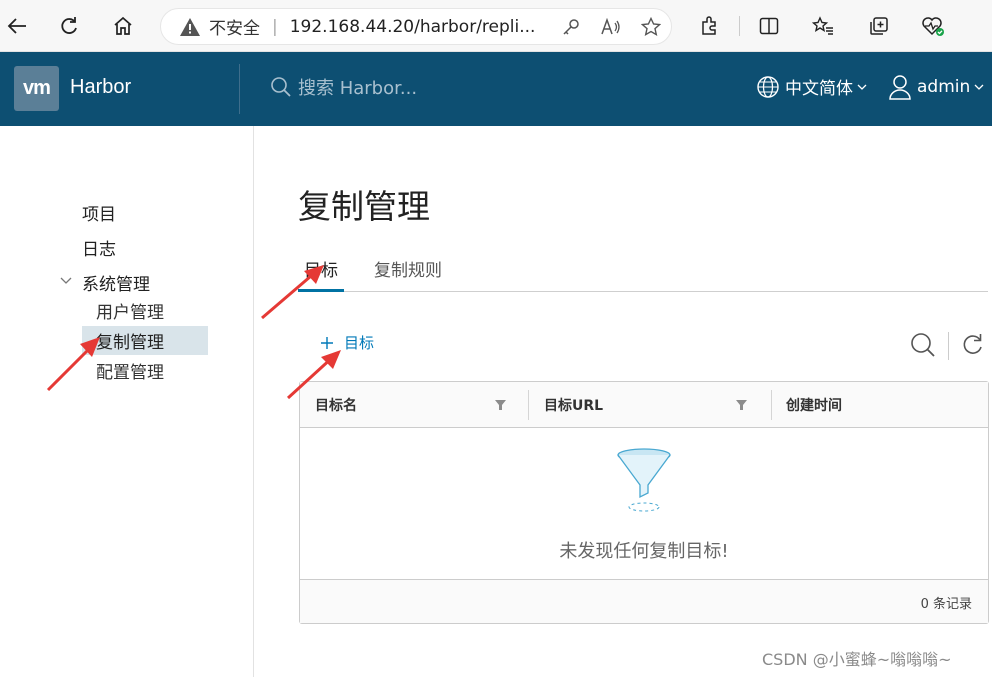 The image size is (992, 677). What do you see at coordinates (36, 88) in the screenshot?
I see `vmware-logo: vm` at bounding box center [36, 88].